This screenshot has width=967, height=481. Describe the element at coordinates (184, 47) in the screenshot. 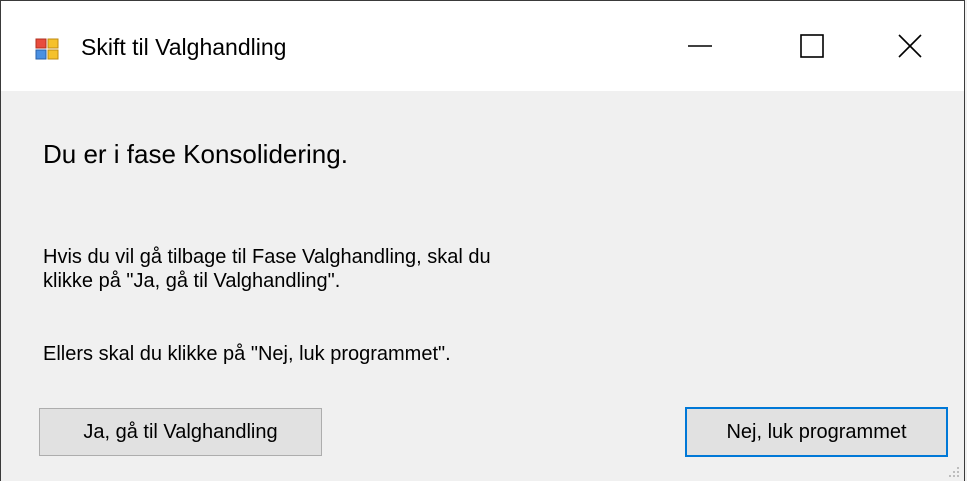

I see `window-title: Skift til Valghandling` at that location.